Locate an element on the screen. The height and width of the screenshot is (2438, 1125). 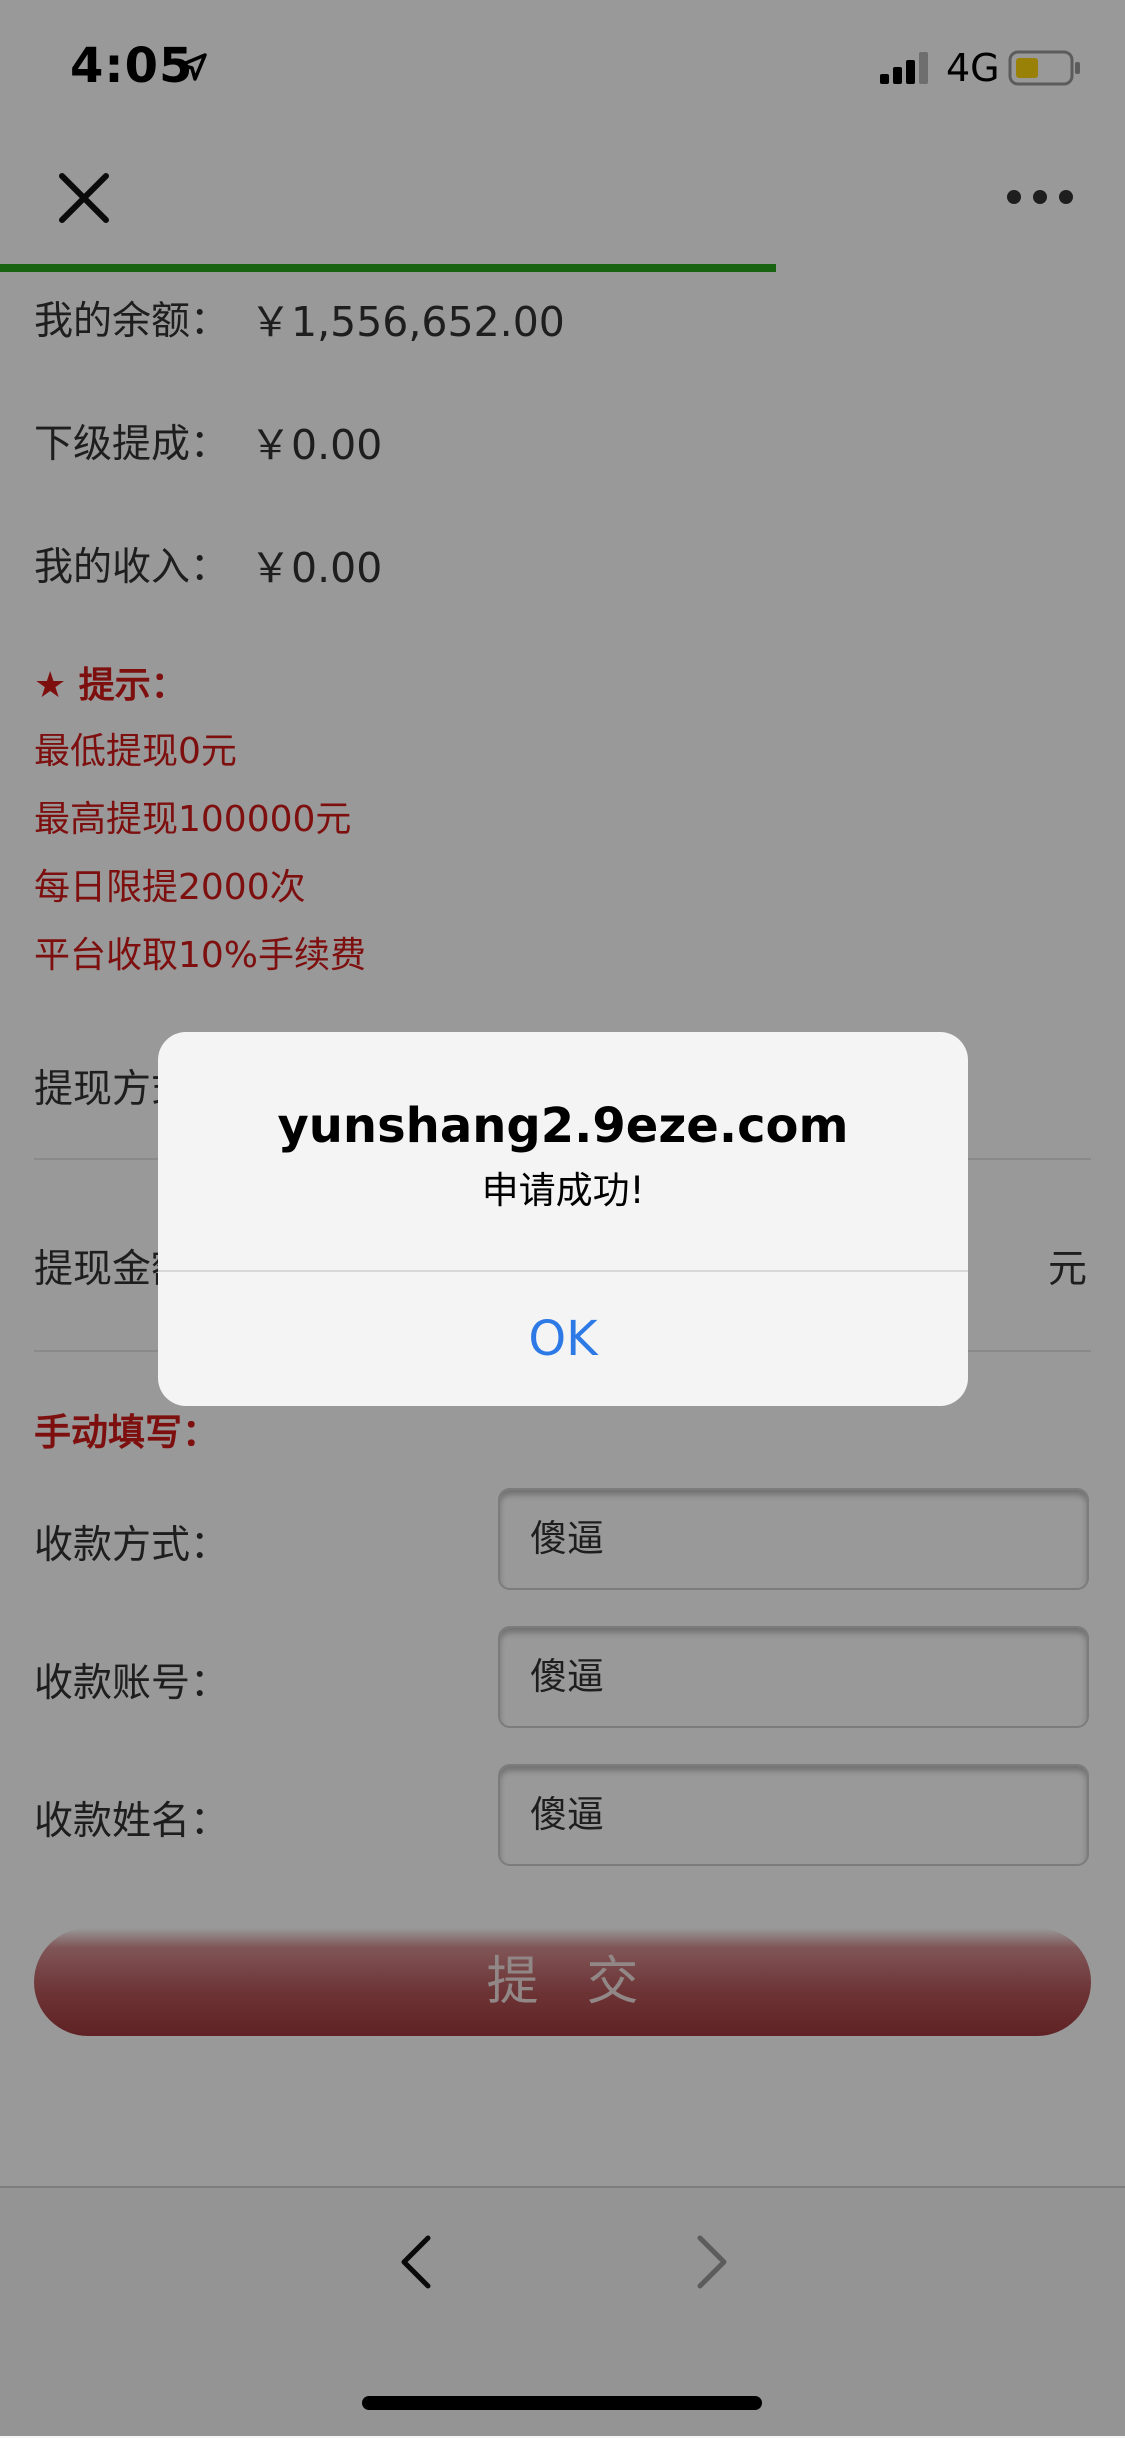
alert-dialog: yunshang2.9eze.com 申请成功! OK is located at coordinates (563, 1219).